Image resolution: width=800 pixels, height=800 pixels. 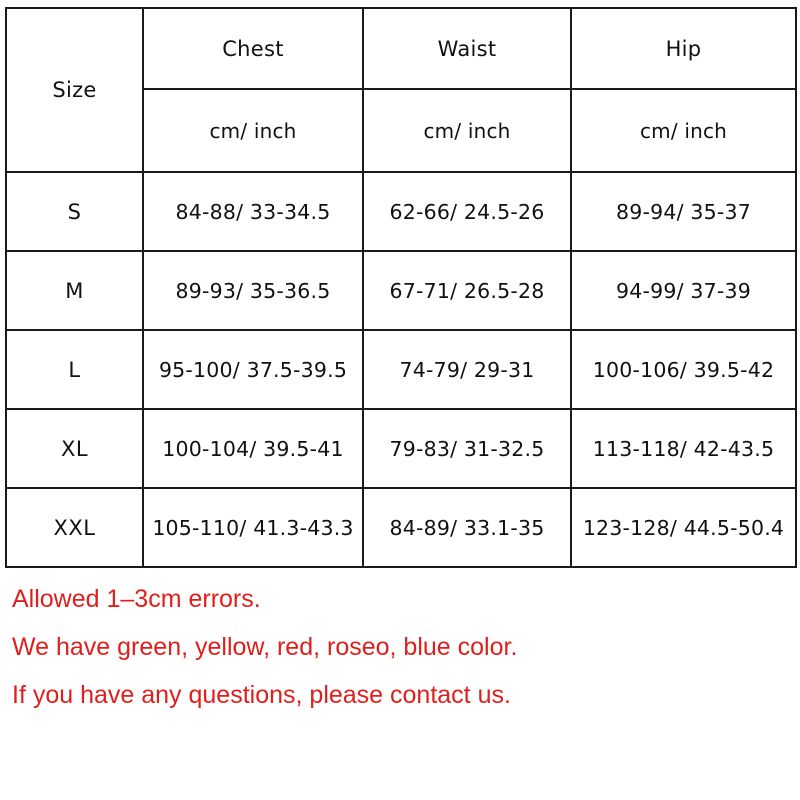 What do you see at coordinates (683, 448) in the screenshot?
I see `cell-hip-xl: 113-118/ 42-43.5` at bounding box center [683, 448].